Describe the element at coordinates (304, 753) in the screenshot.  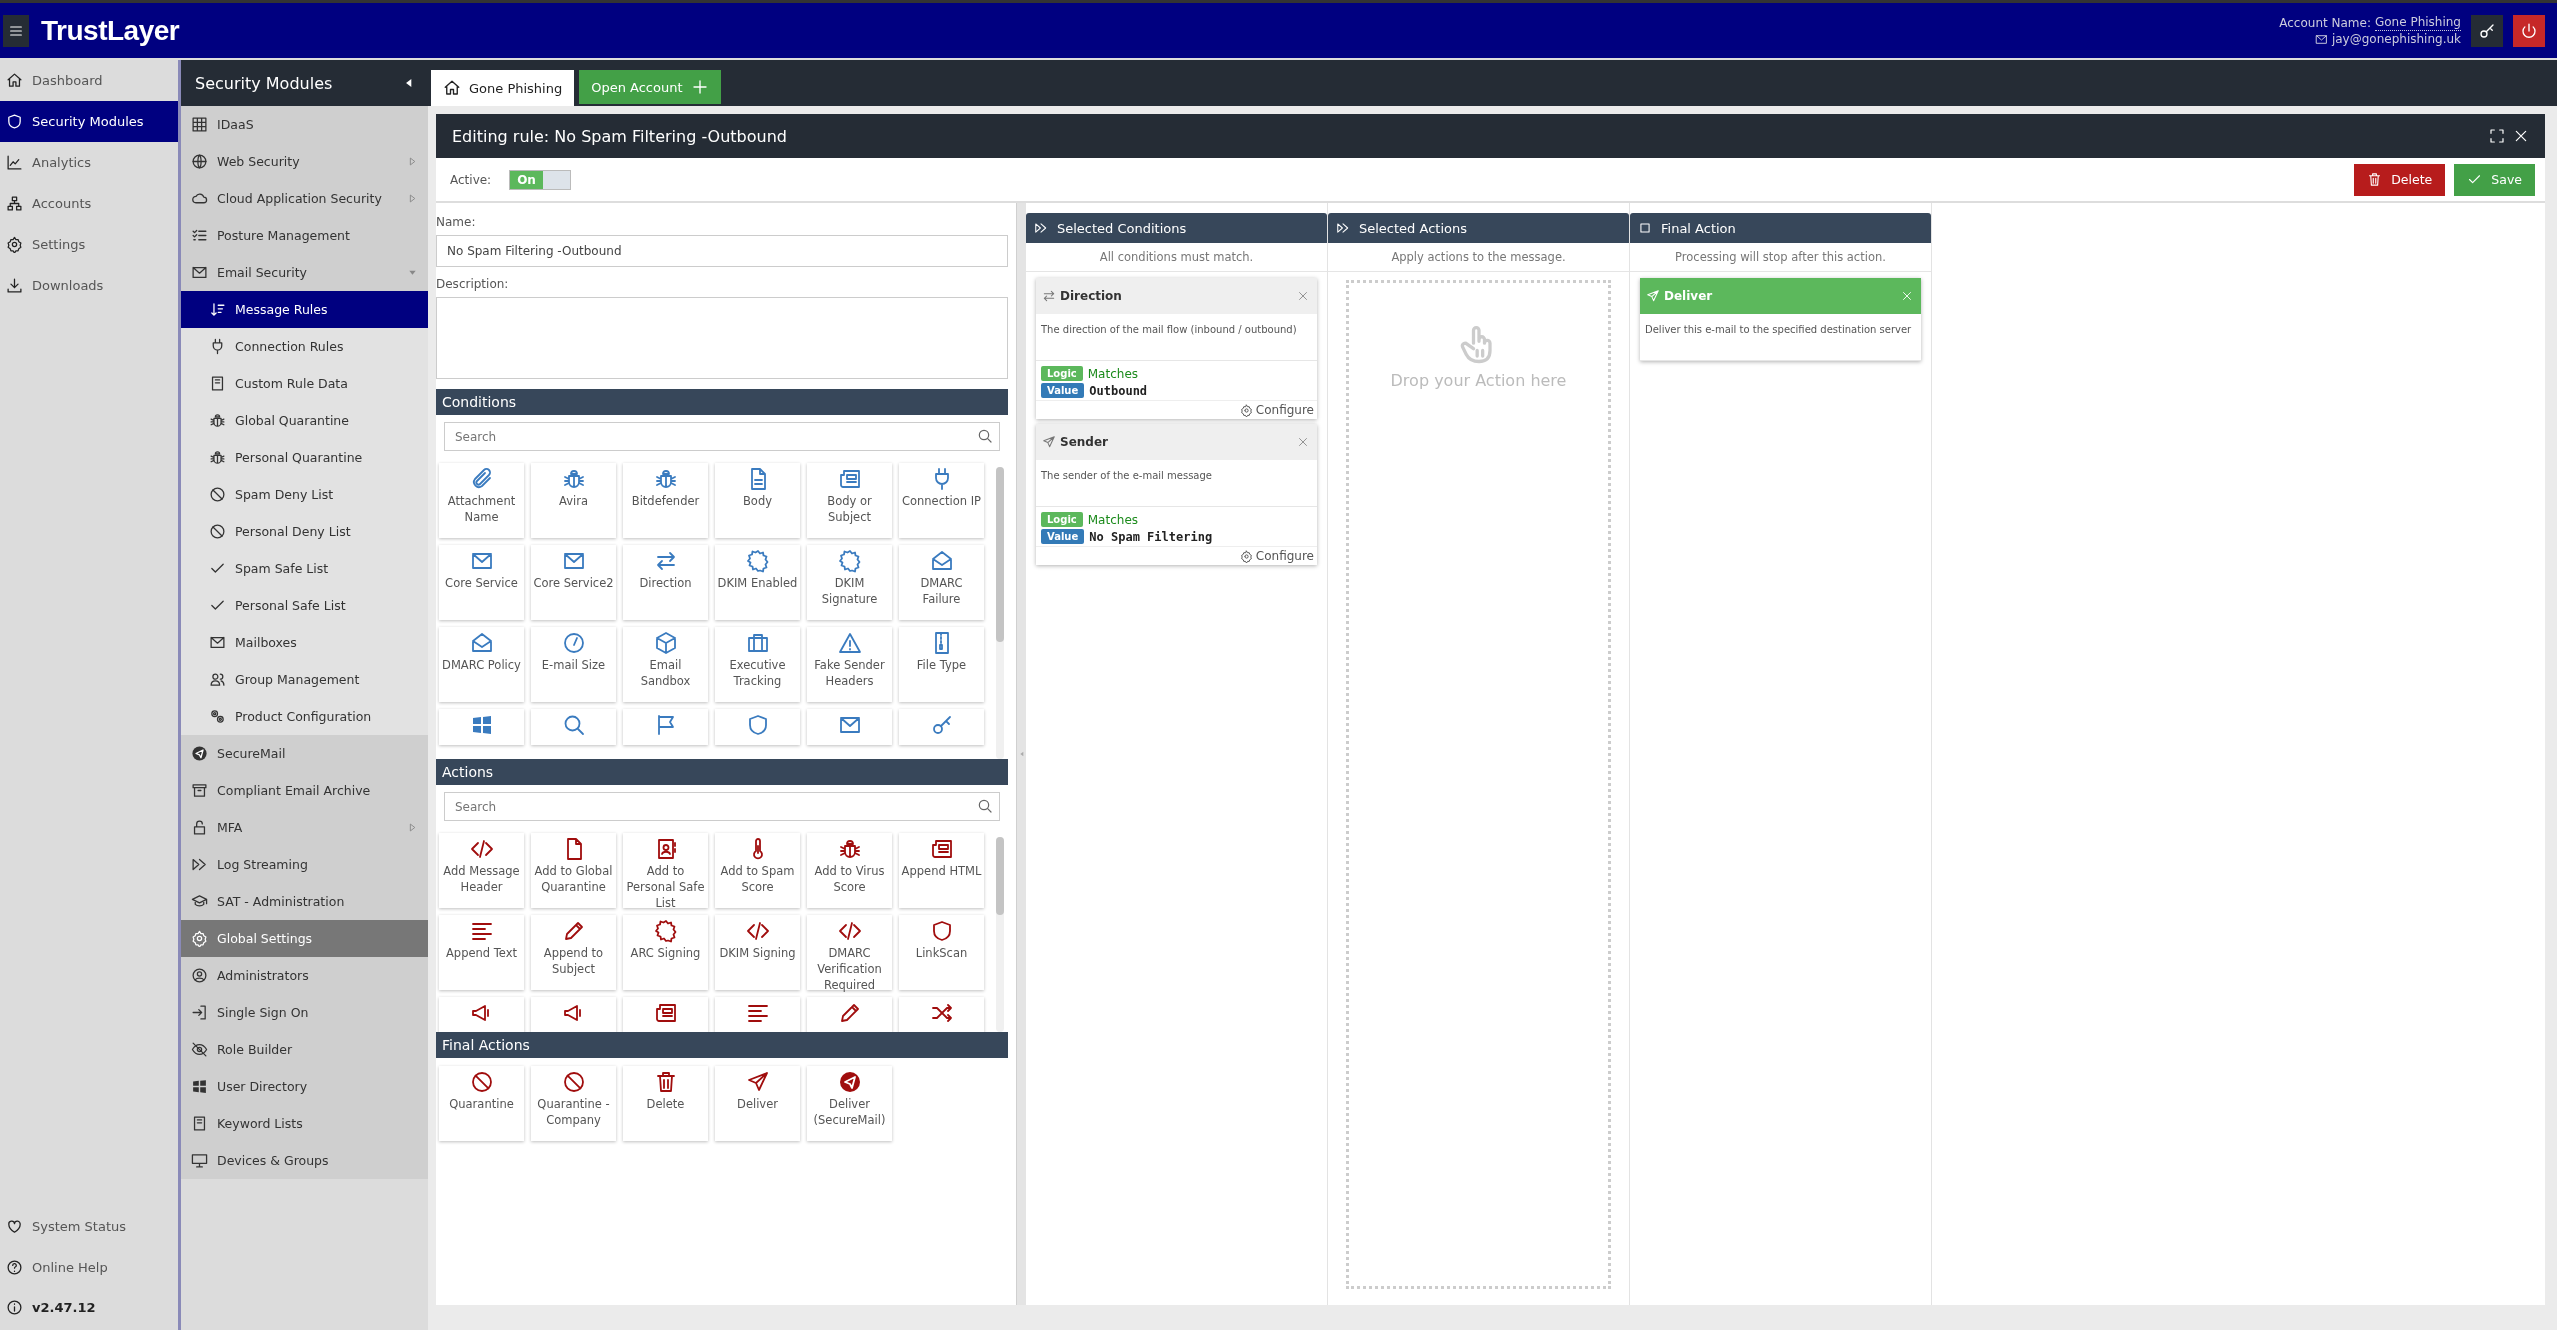
I see `module-item: SecureMail` at that location.